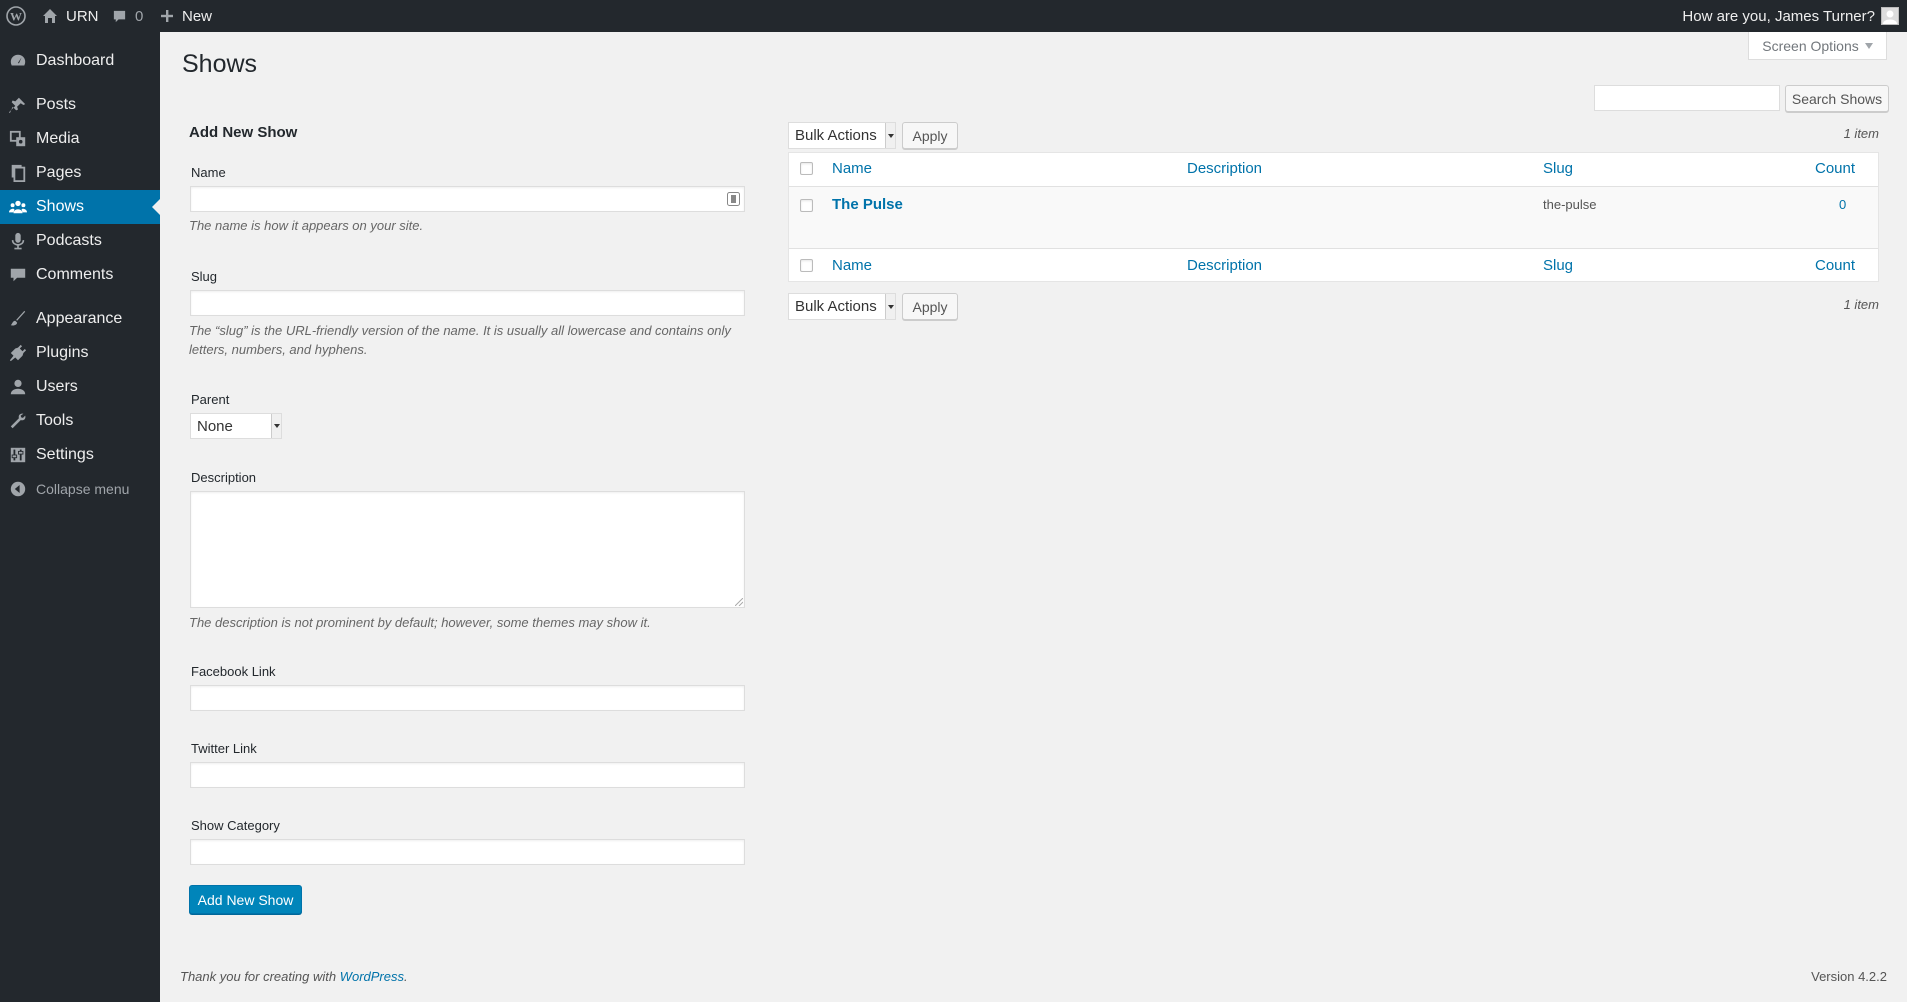 The height and width of the screenshot is (1002, 1907). What do you see at coordinates (80, 275) in the screenshot?
I see `menu-item-comments: Comments` at bounding box center [80, 275].